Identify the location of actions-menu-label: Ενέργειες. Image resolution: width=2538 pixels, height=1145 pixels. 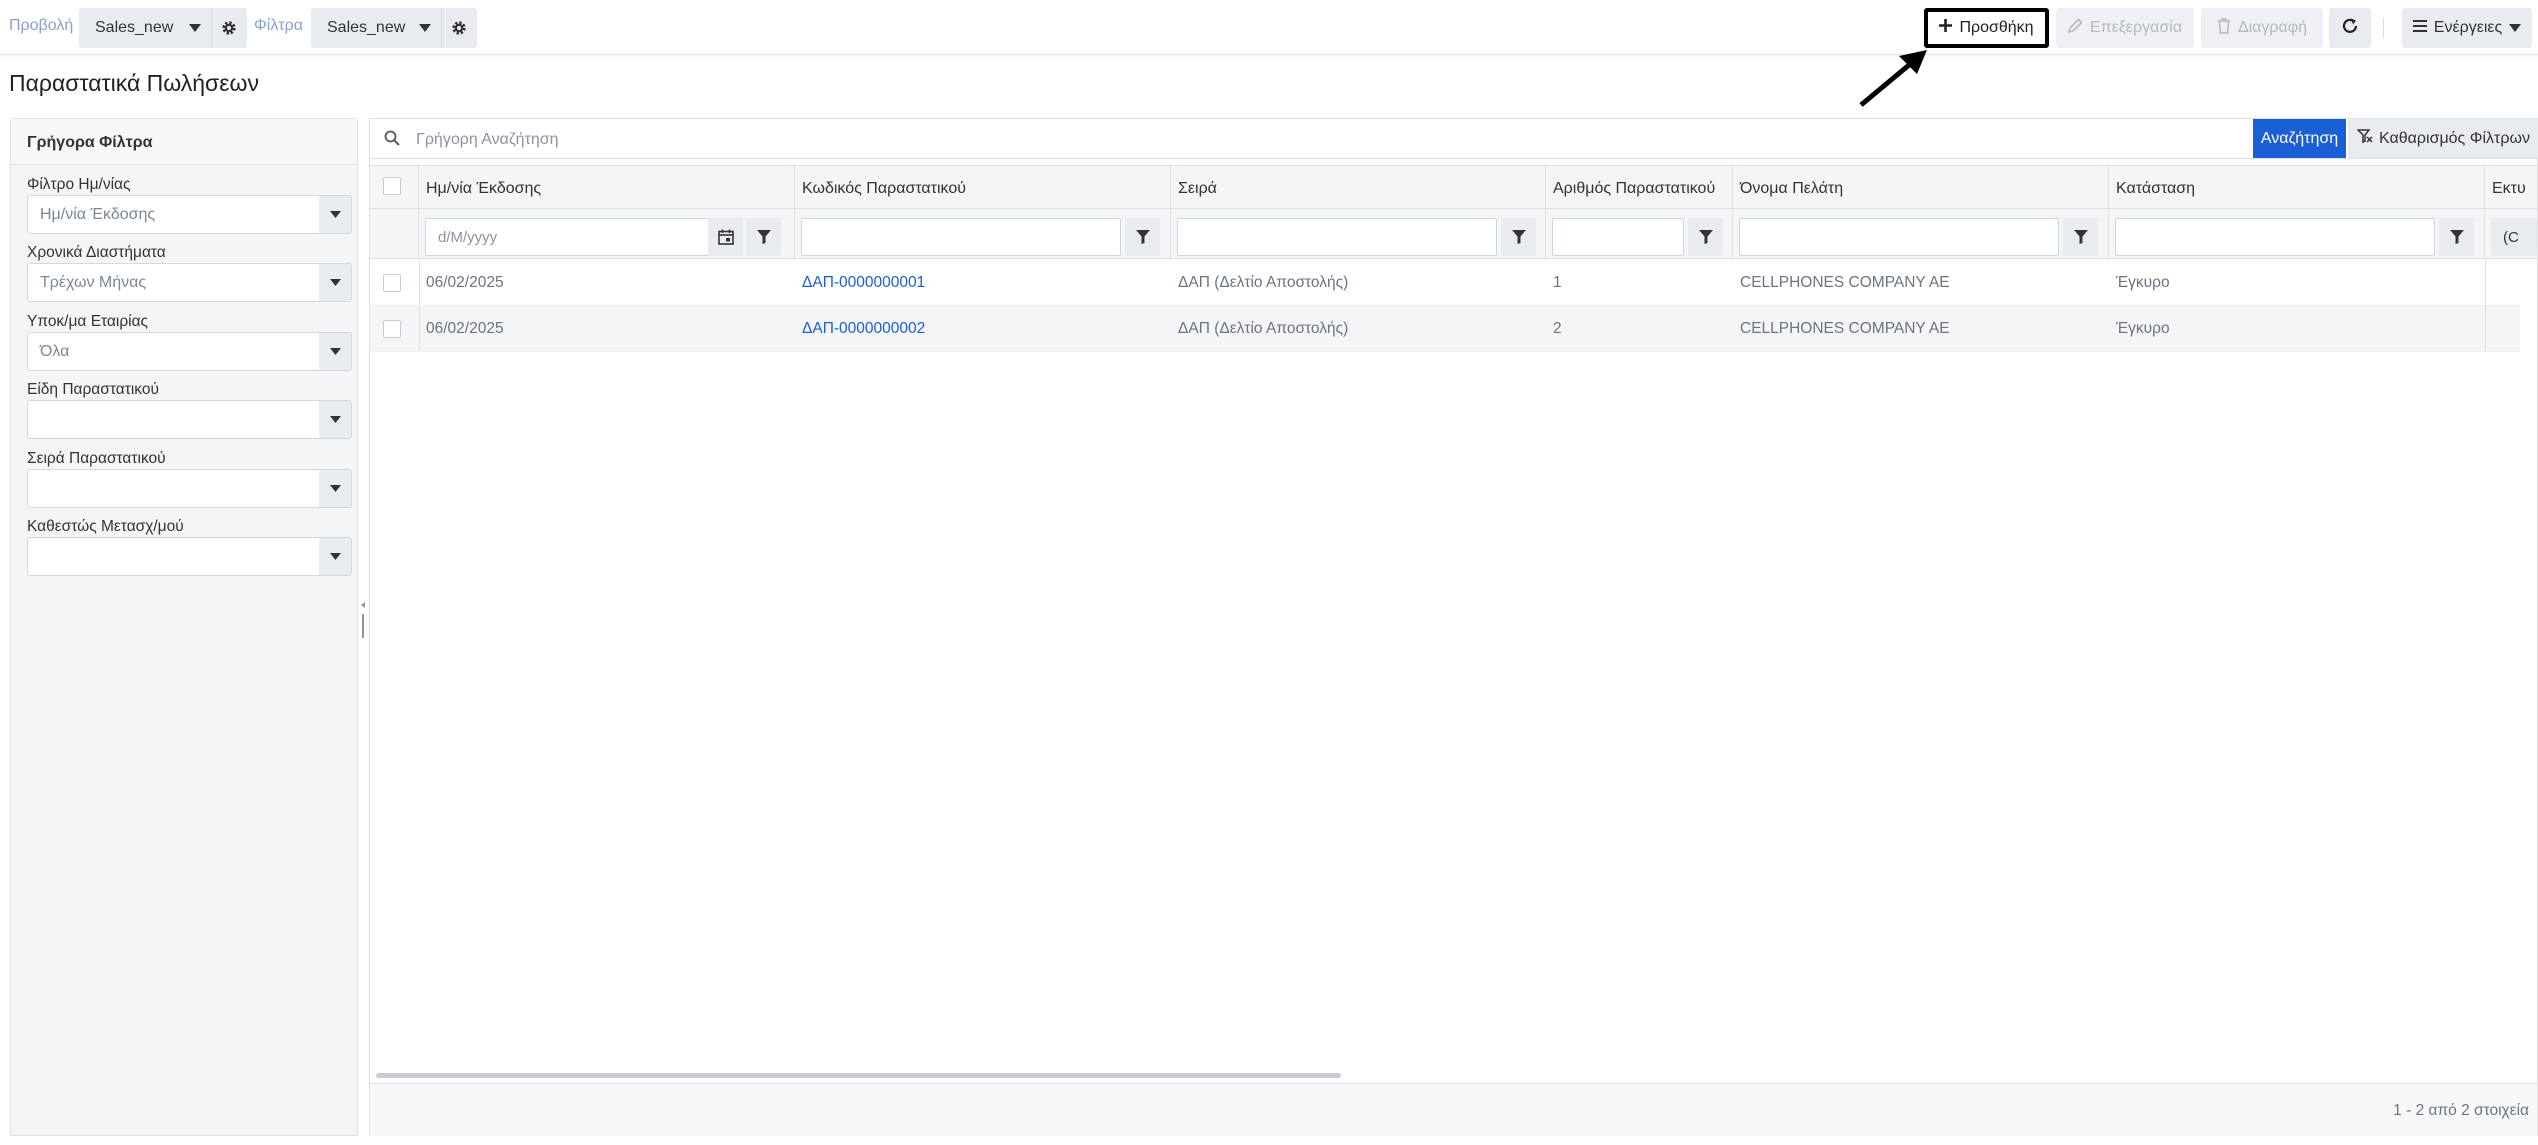
(2468, 27).